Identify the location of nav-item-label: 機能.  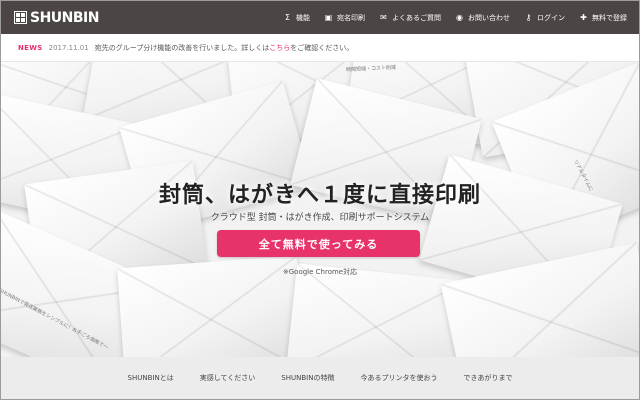
(303, 17).